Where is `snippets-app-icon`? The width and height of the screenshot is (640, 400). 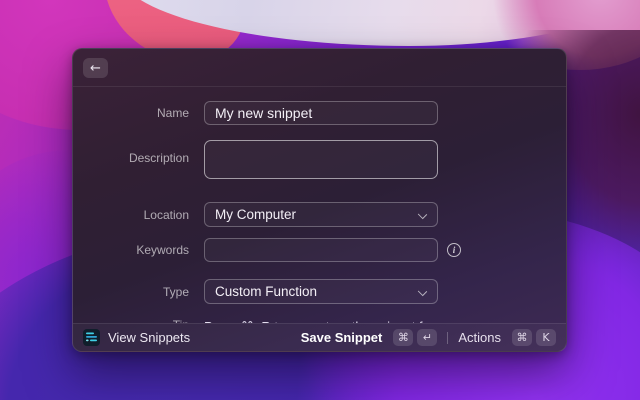
snippets-app-icon is located at coordinates (91, 337).